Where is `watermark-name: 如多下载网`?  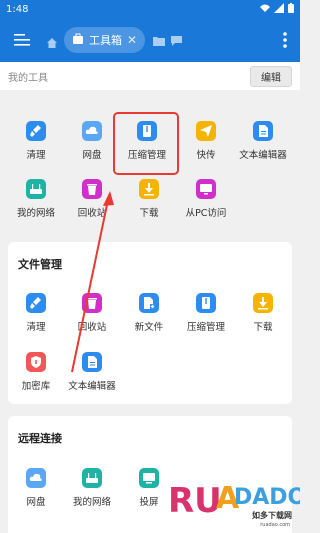
watermark-name: 如多下载网 is located at coordinates (272, 515).